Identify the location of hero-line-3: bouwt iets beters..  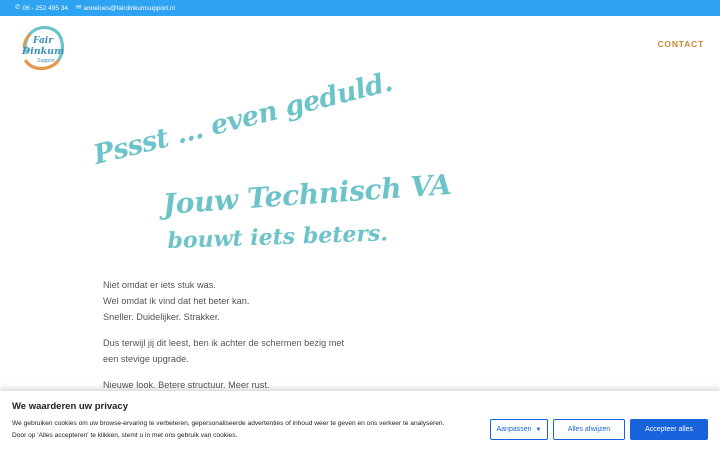
(278, 237).